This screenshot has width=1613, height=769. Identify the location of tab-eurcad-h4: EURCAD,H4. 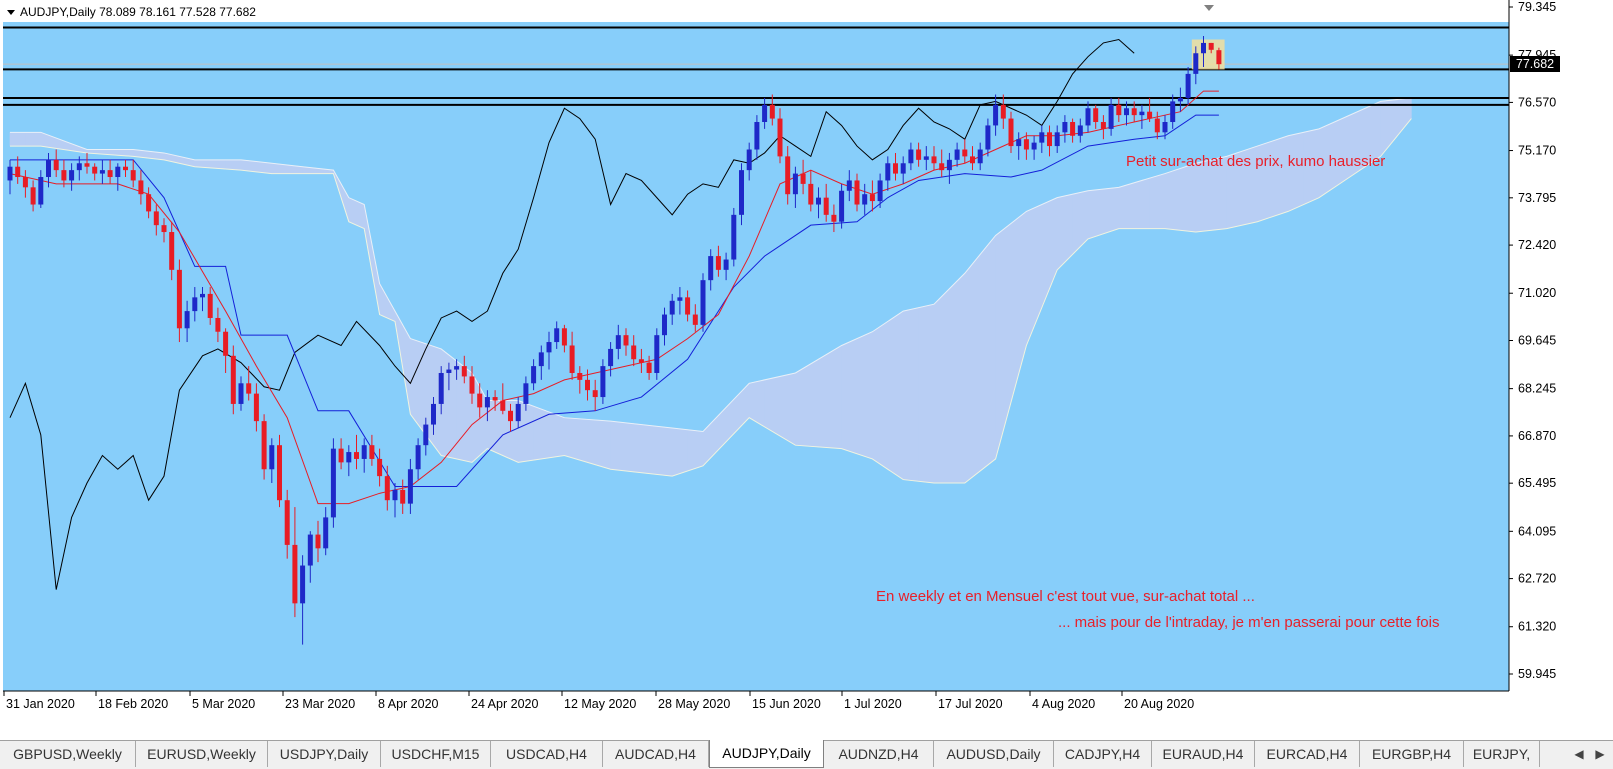
(1307, 754).